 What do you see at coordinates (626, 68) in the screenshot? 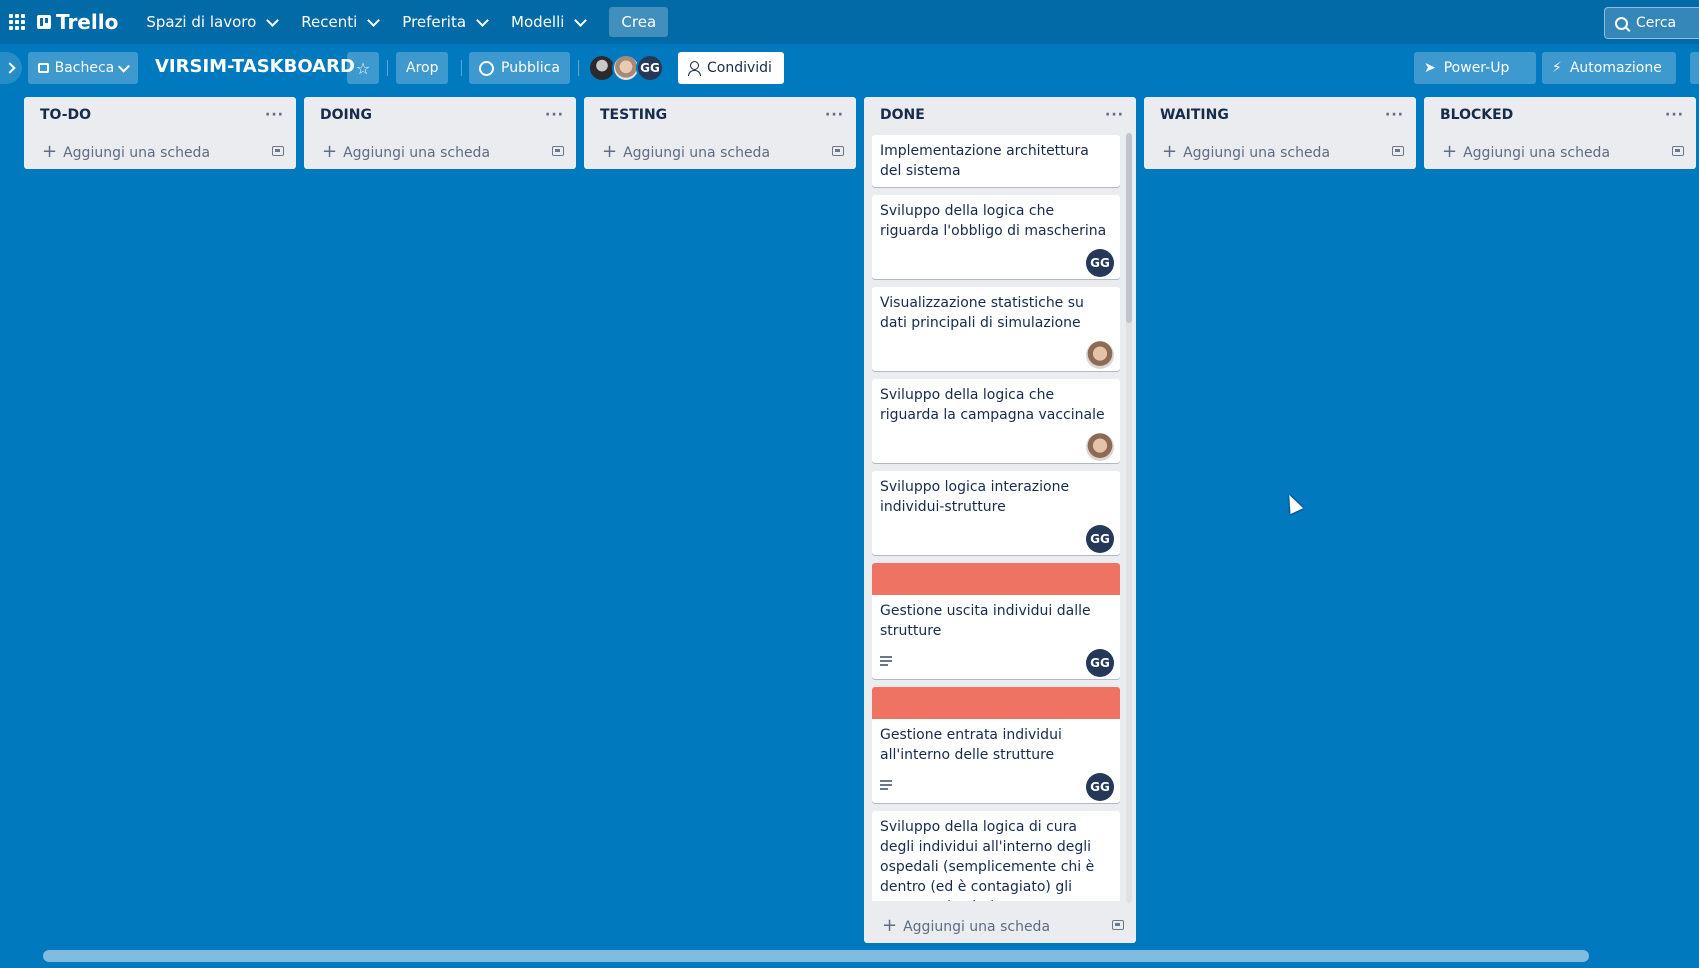
I see `board-members: GG` at bounding box center [626, 68].